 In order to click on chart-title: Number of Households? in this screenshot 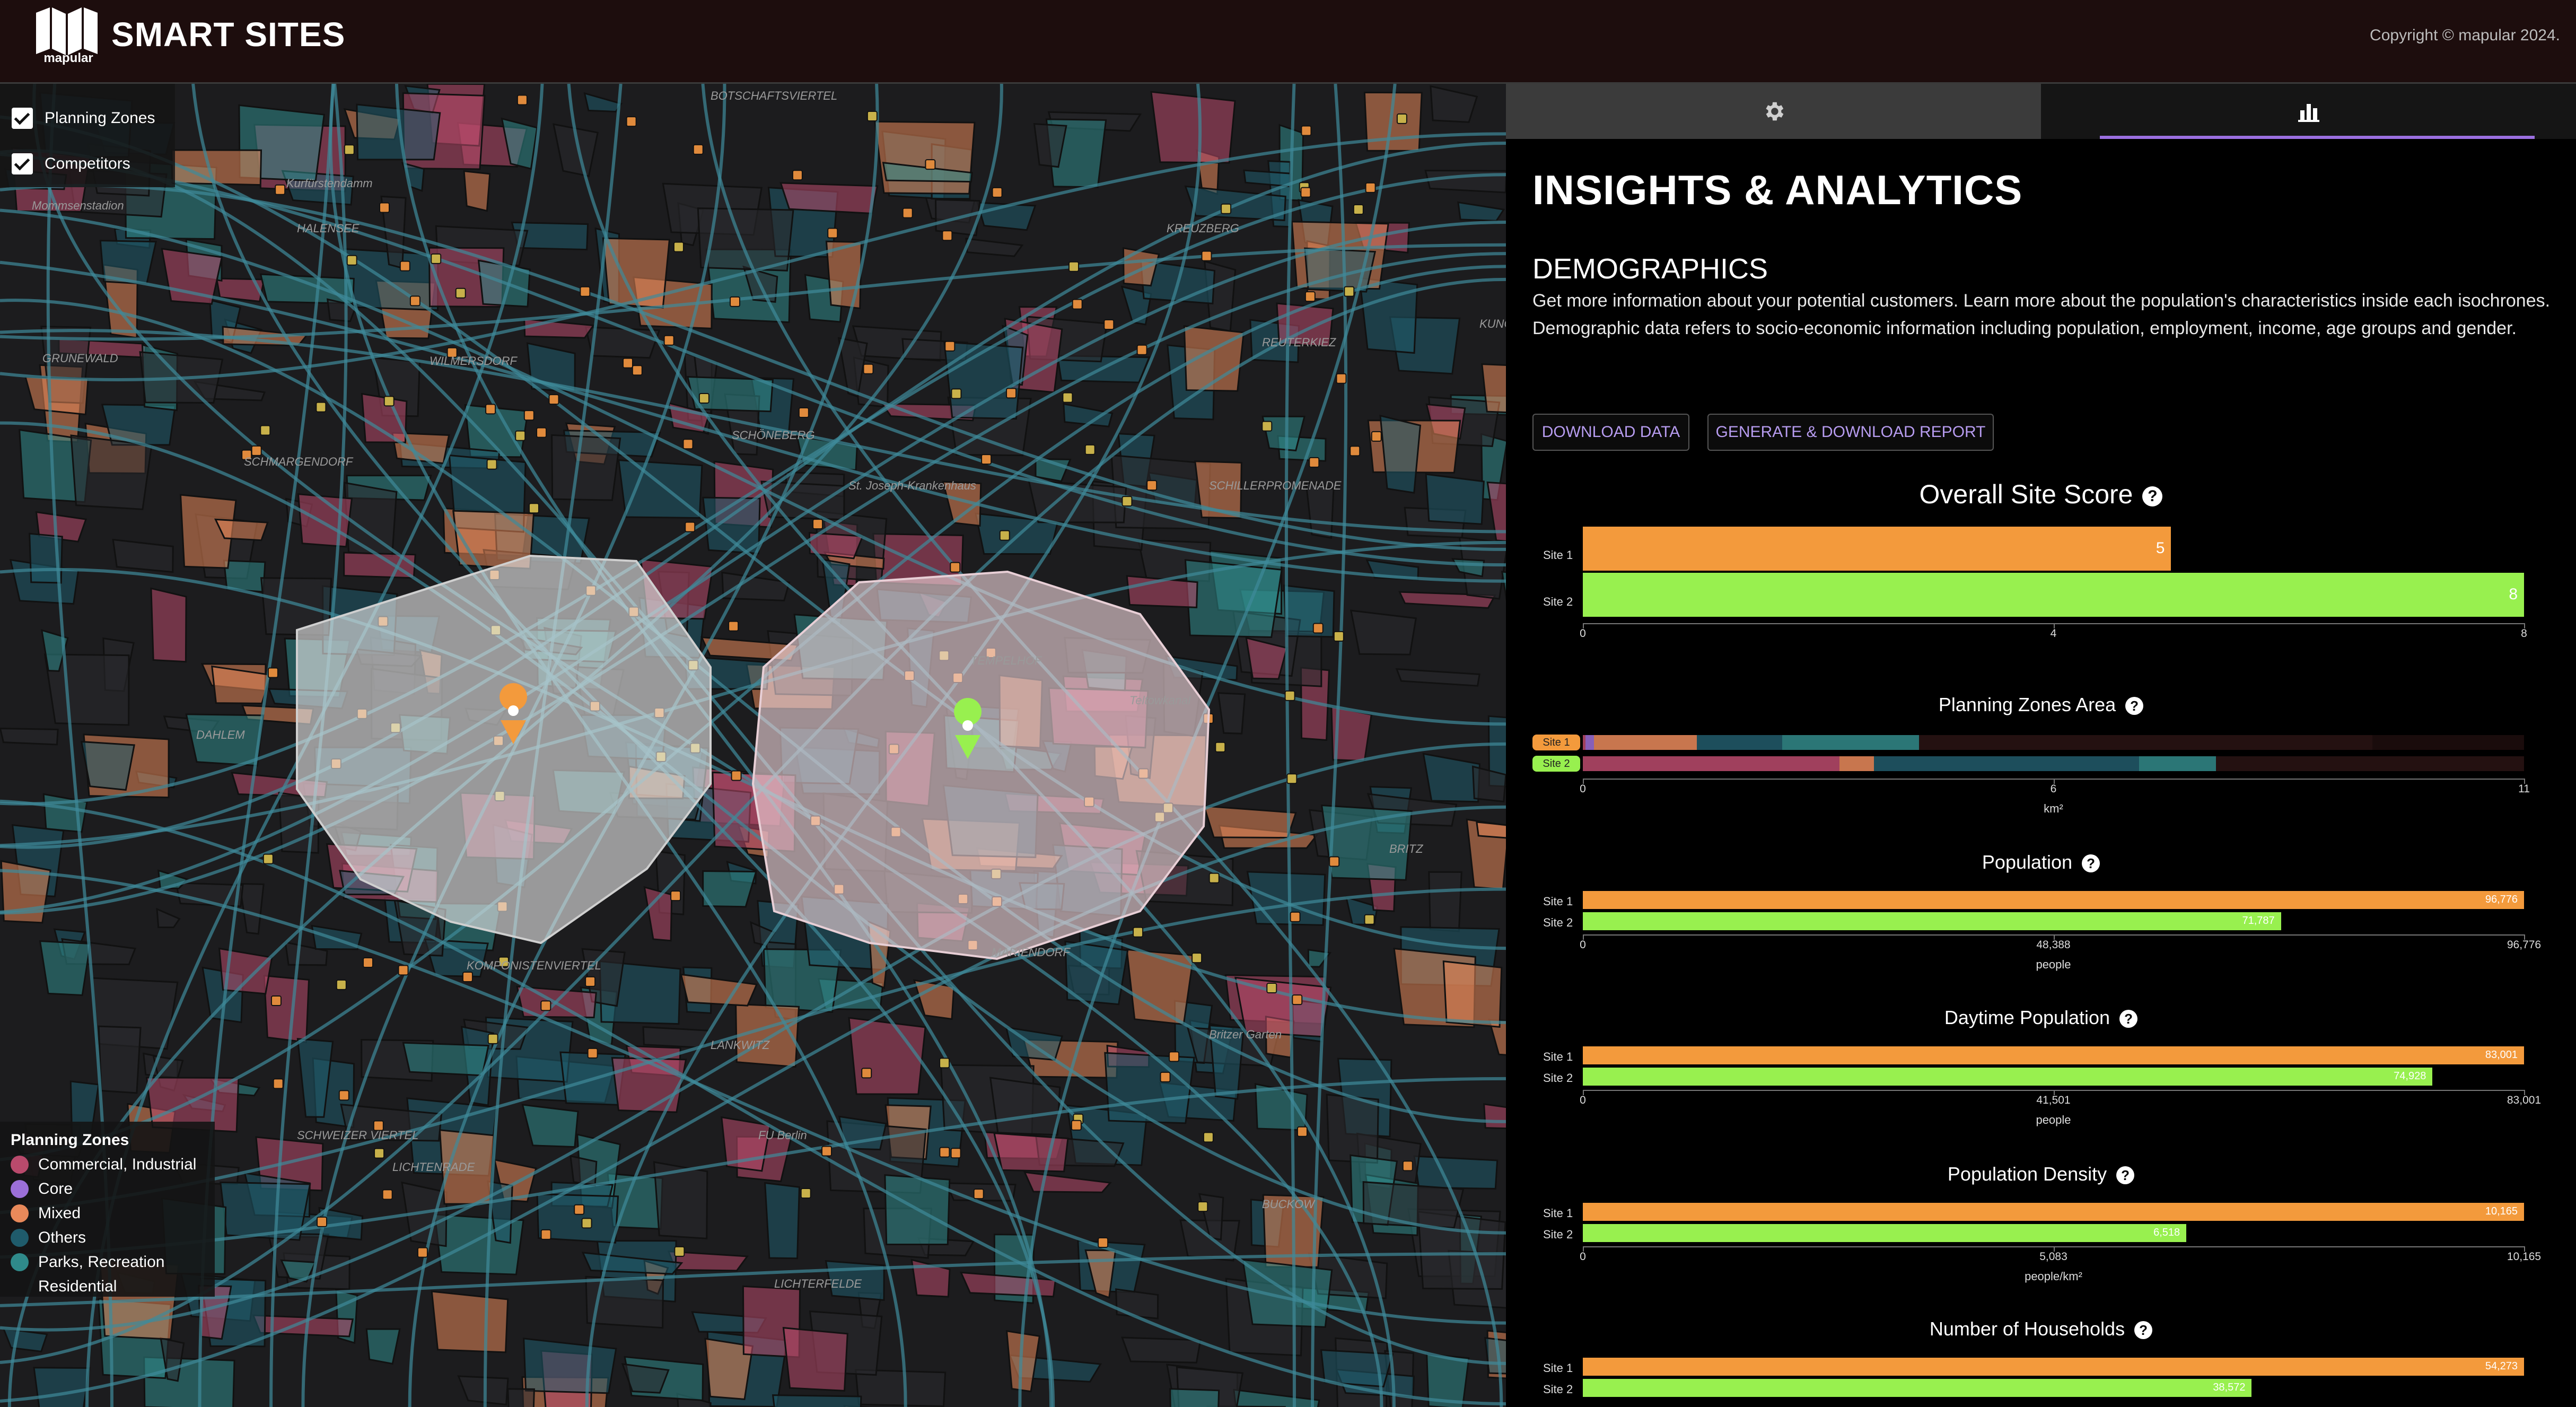, I will do `click(2041, 1329)`.